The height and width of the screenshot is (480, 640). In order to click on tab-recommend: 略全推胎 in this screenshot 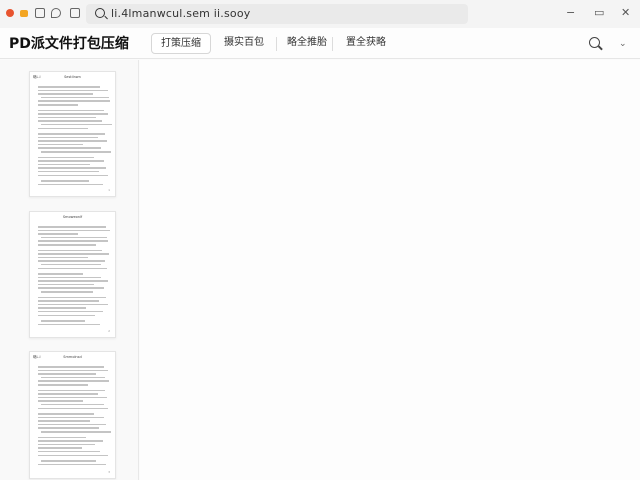, I will do `click(307, 43)`.